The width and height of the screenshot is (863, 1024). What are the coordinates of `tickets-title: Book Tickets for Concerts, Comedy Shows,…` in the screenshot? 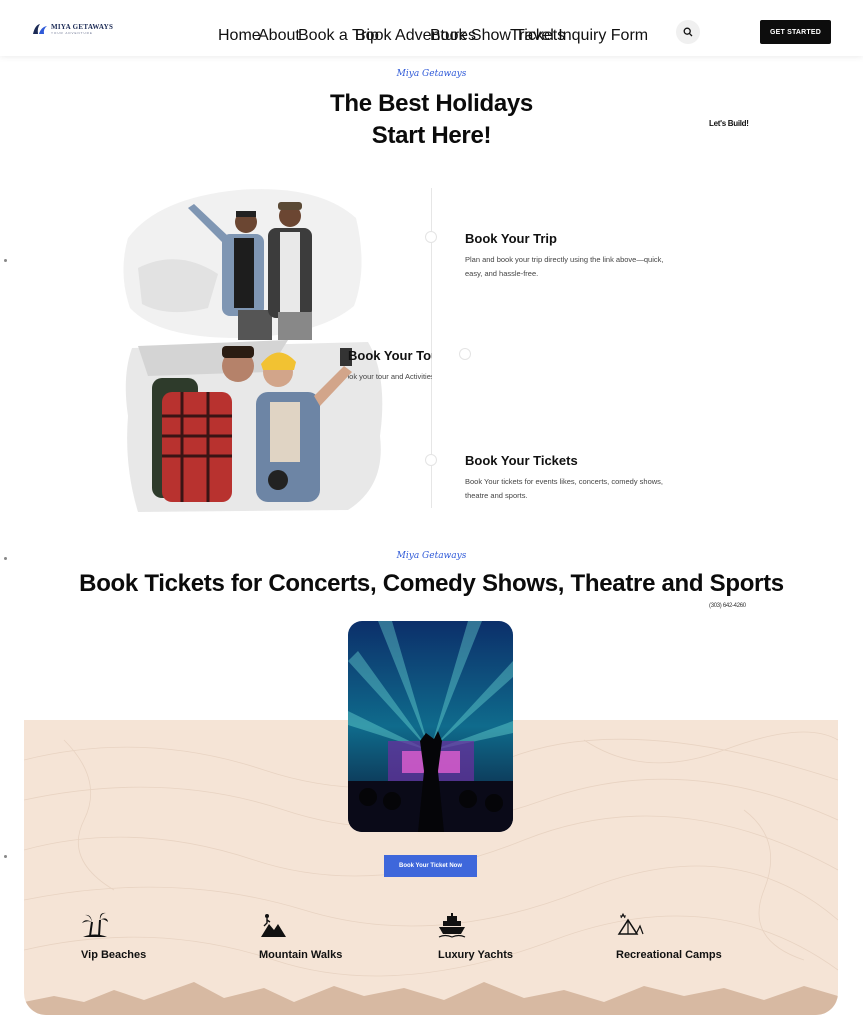 It's located at (431, 583).